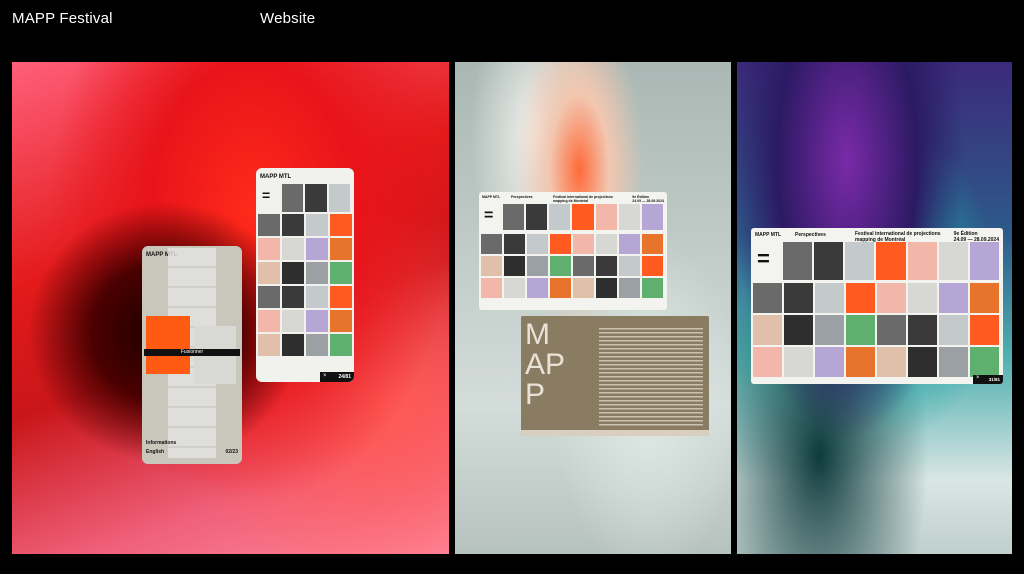 The width and height of the screenshot is (1024, 574). Describe the element at coordinates (768, 235) in the screenshot. I see `desktop-large-brand: MAPP MTL` at that location.